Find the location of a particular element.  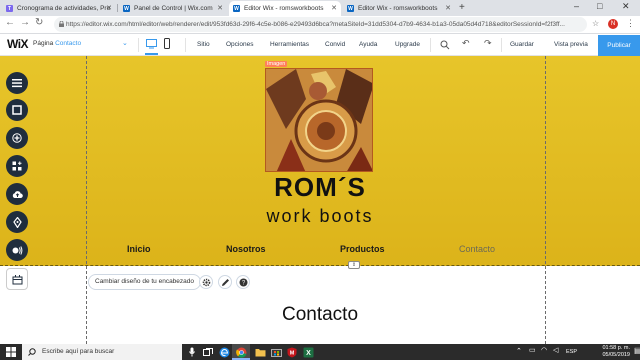

file-explorer-icon is located at coordinates (260, 352).